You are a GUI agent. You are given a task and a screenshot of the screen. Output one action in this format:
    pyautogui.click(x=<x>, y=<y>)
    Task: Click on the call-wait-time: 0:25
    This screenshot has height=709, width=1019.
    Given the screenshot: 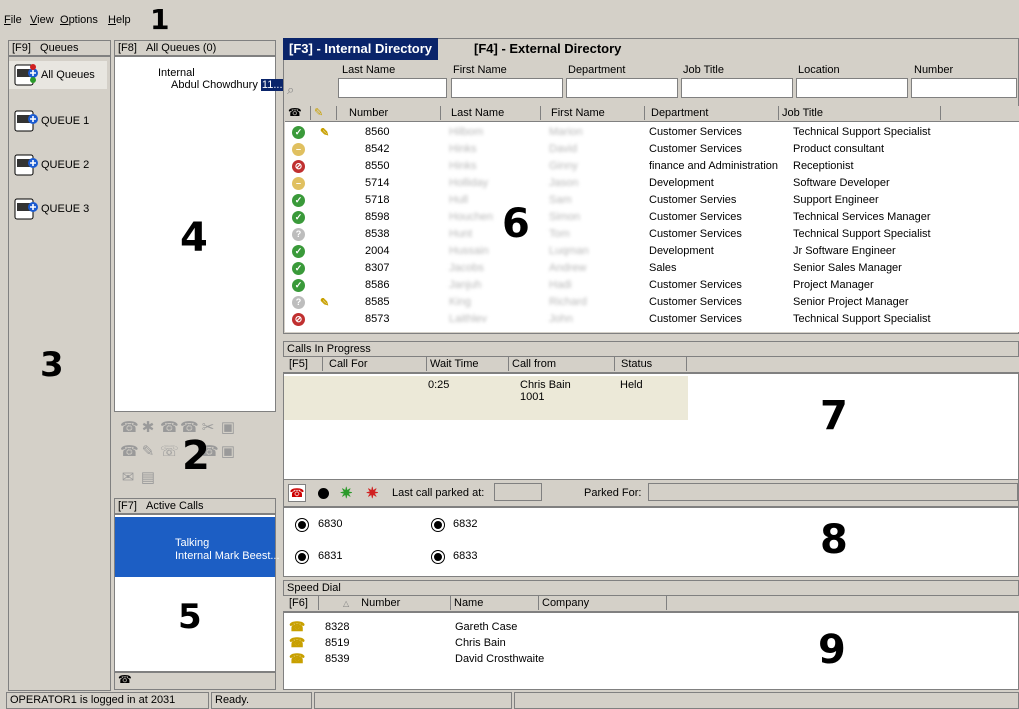 What is the action you would take?
    pyautogui.click(x=439, y=385)
    